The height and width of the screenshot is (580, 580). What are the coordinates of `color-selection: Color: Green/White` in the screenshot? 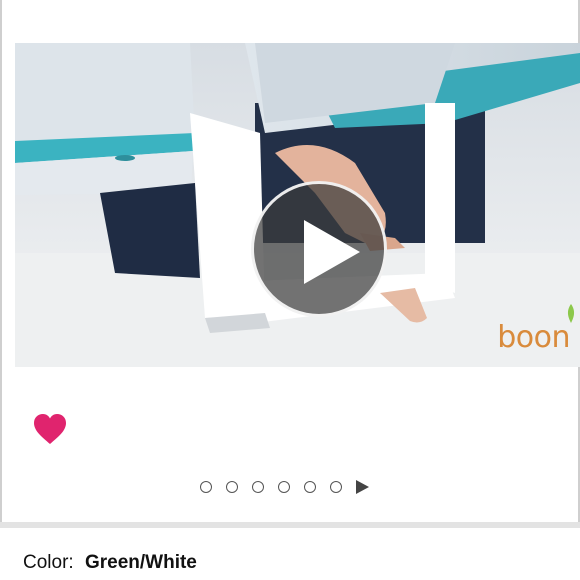 It's located at (110, 563).